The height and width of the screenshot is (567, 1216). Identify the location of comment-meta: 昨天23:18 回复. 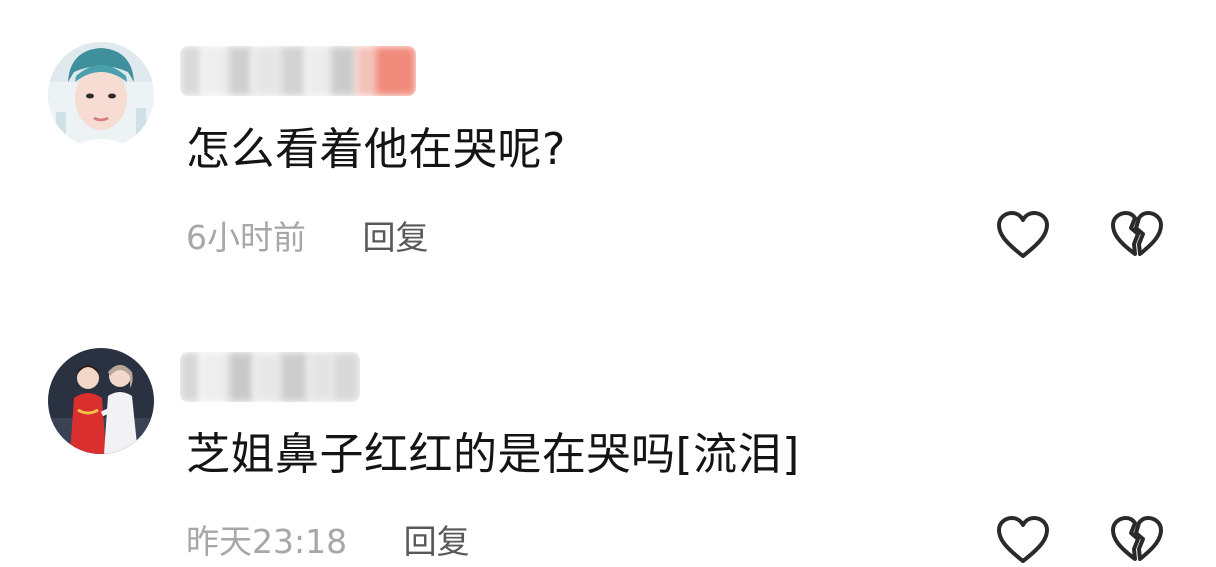
(328, 542).